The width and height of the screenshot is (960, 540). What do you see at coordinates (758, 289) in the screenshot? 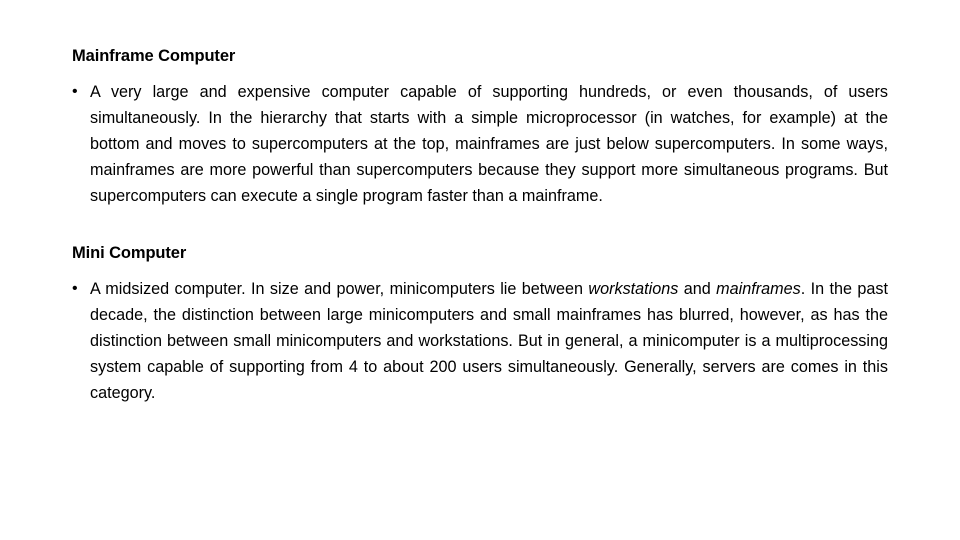
I see `emphasized-term: mainframes` at bounding box center [758, 289].